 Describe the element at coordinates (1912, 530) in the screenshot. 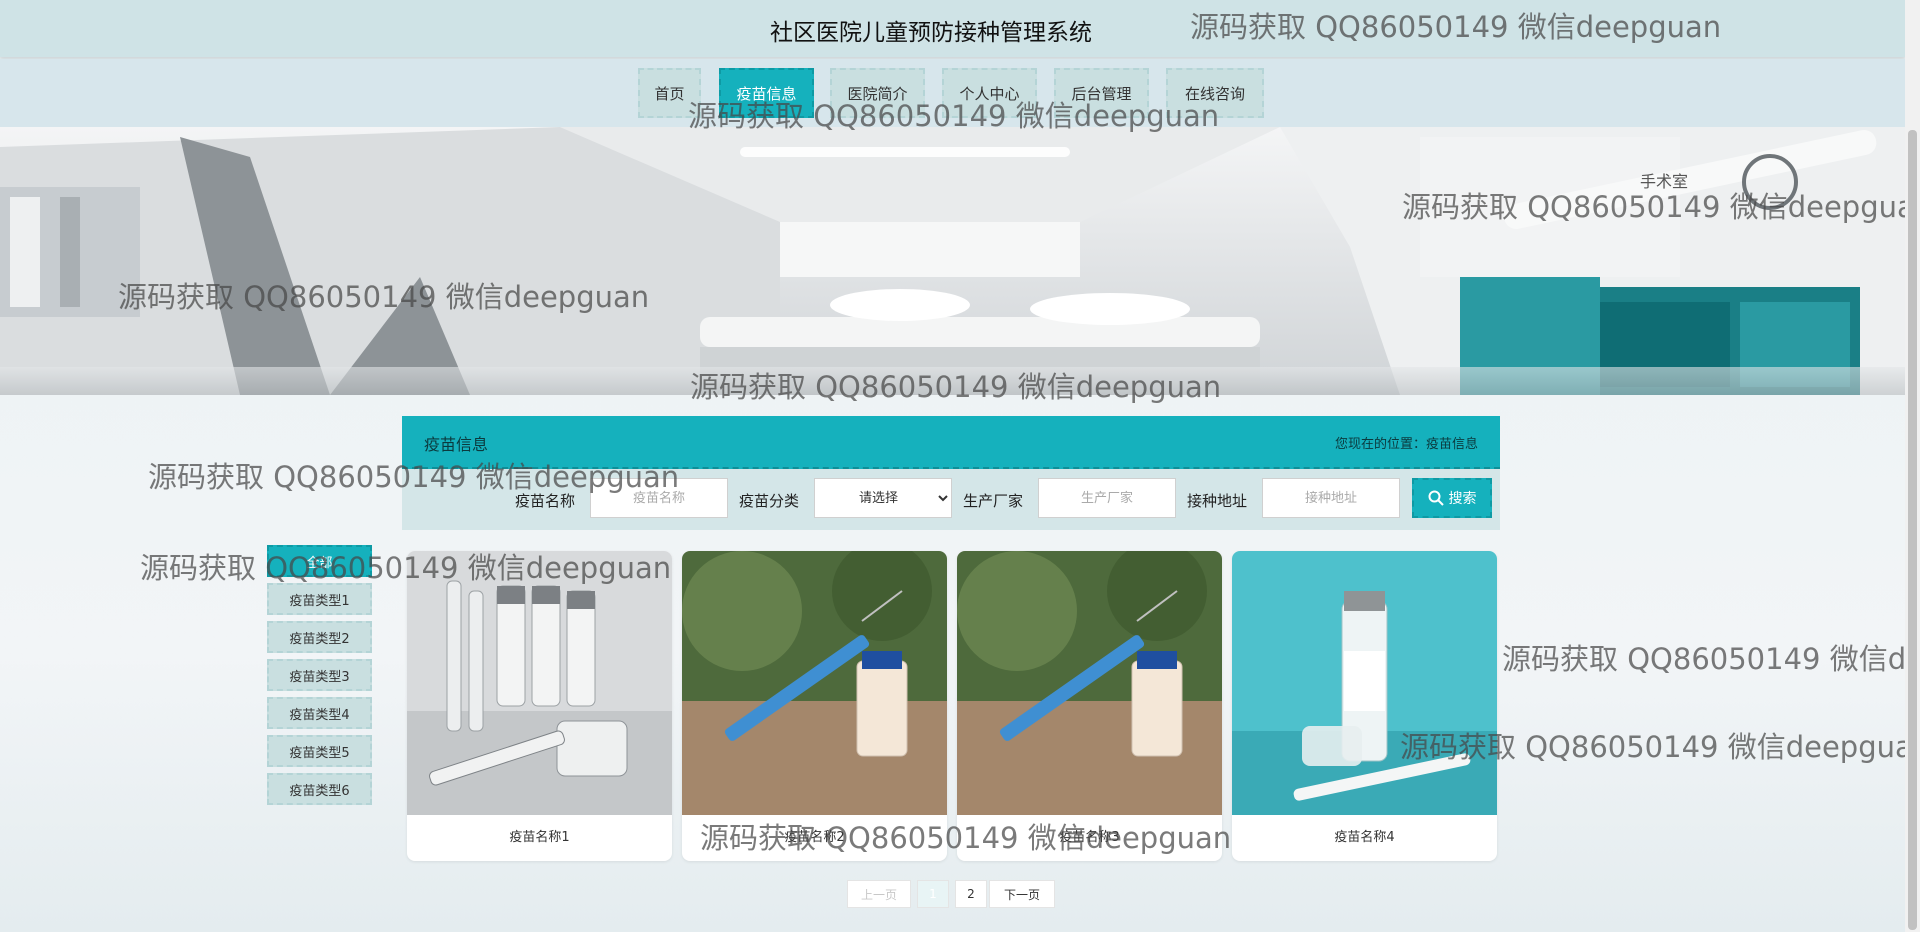

I see `scrollbar-thumb` at that location.